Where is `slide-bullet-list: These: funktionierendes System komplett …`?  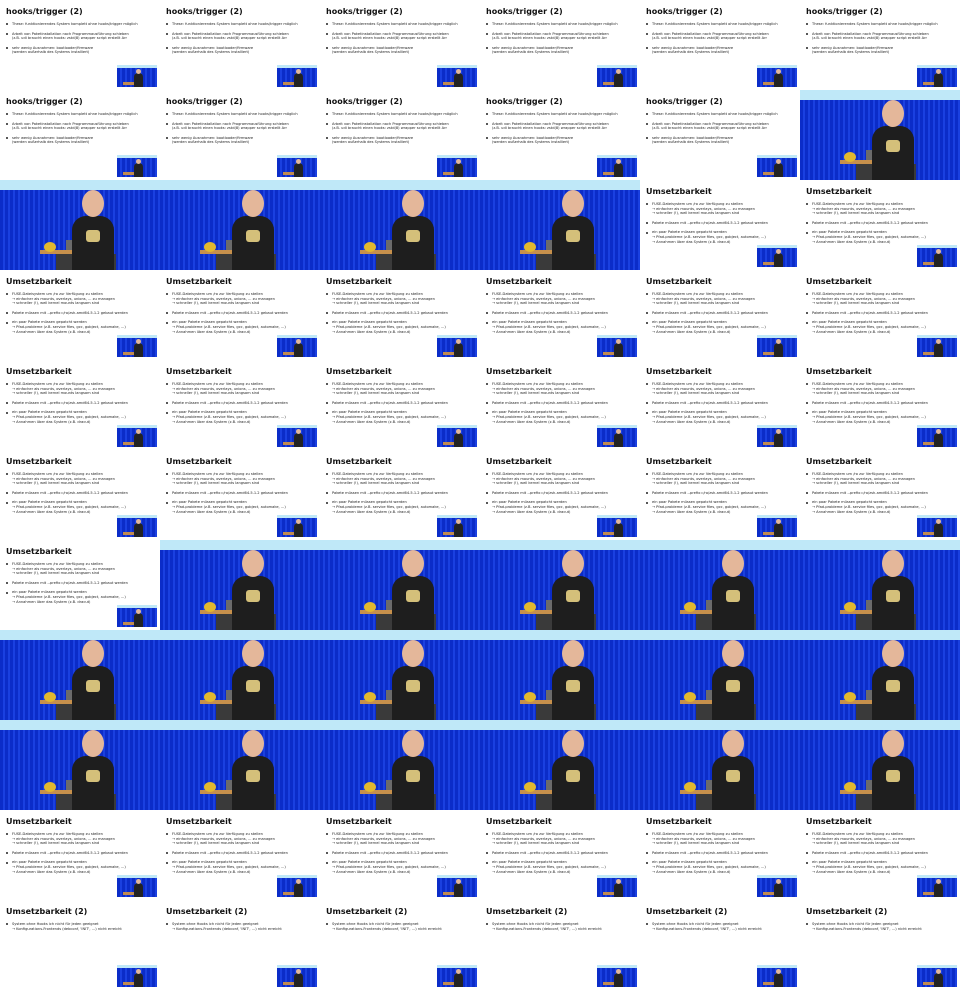
slide-bullet-list: These: funktionierendes System komplett … is located at coordinates (241, 131).